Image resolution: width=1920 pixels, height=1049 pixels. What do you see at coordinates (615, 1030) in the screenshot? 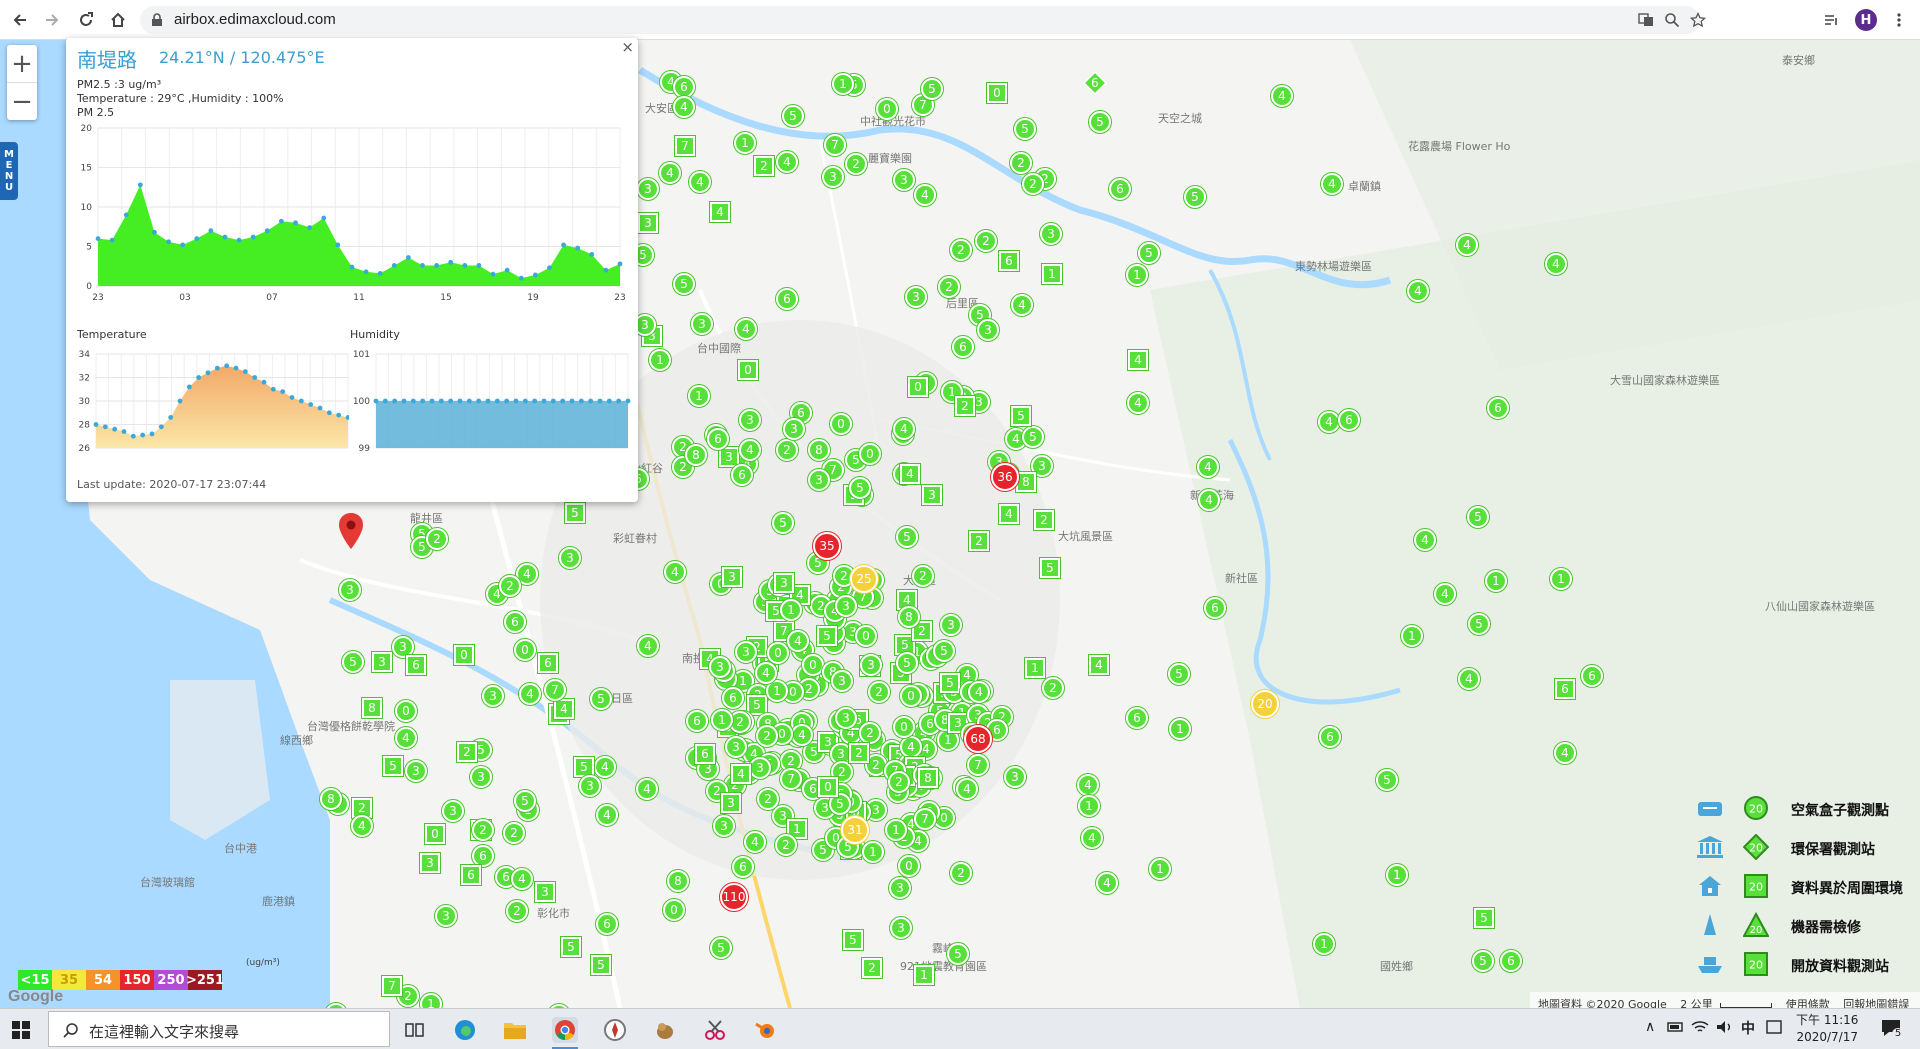
I see `app-compass-icon` at bounding box center [615, 1030].